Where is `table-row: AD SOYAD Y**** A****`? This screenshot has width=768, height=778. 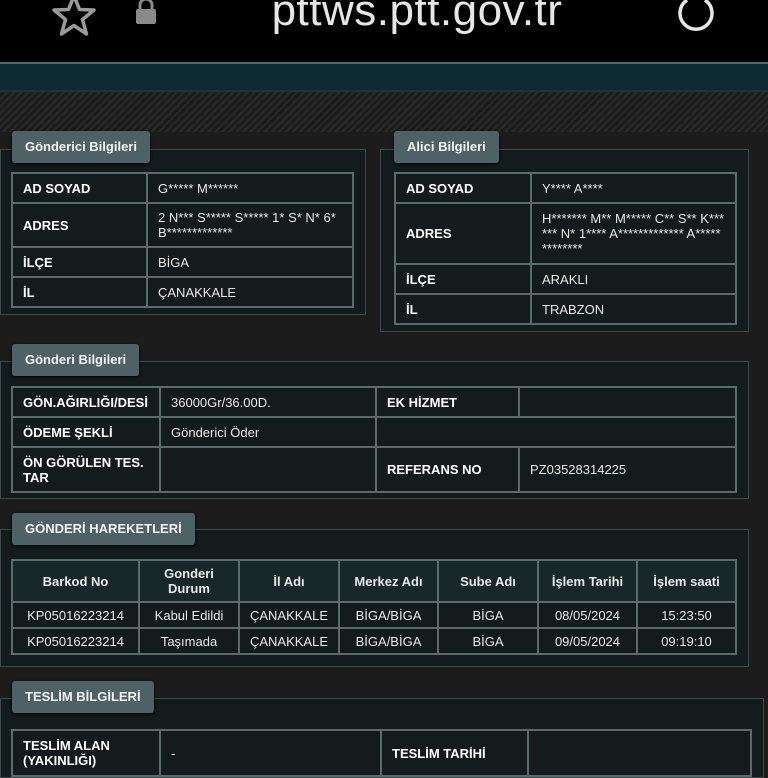 table-row: AD SOYAD Y**** A**** is located at coordinates (565, 188).